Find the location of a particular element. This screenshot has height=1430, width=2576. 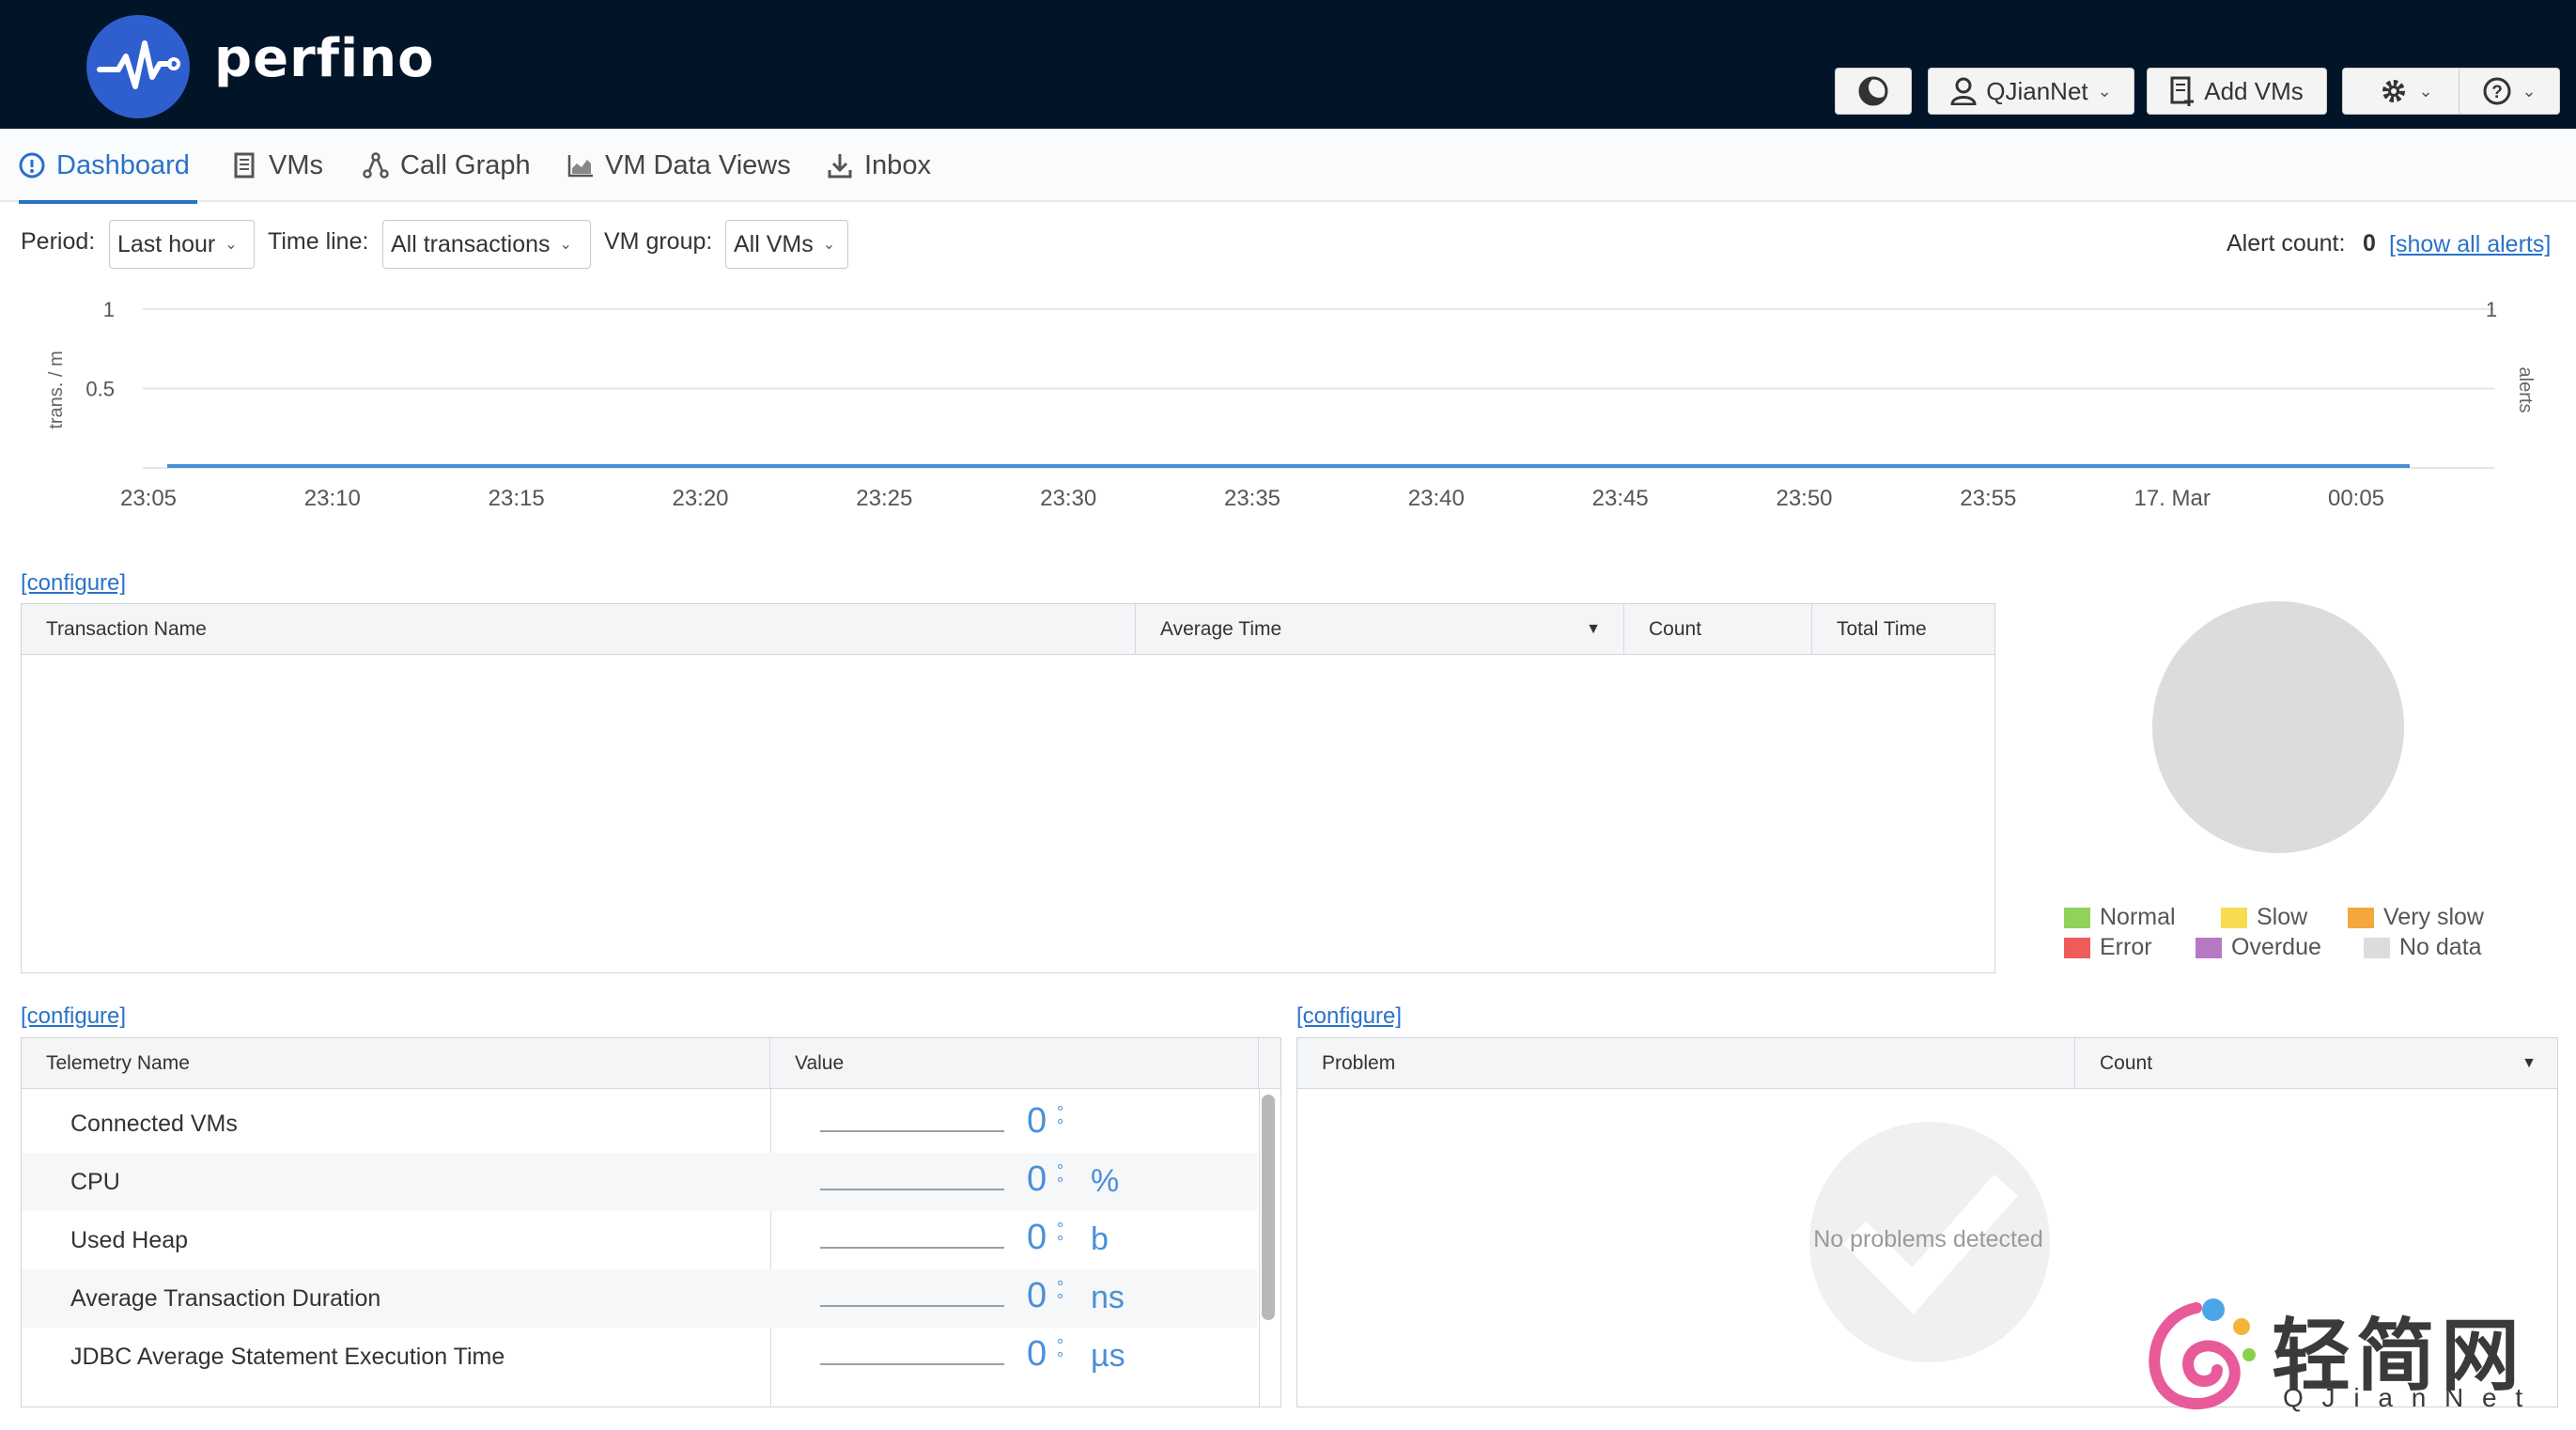

x-tick-label: 23:10 is located at coordinates (332, 498).